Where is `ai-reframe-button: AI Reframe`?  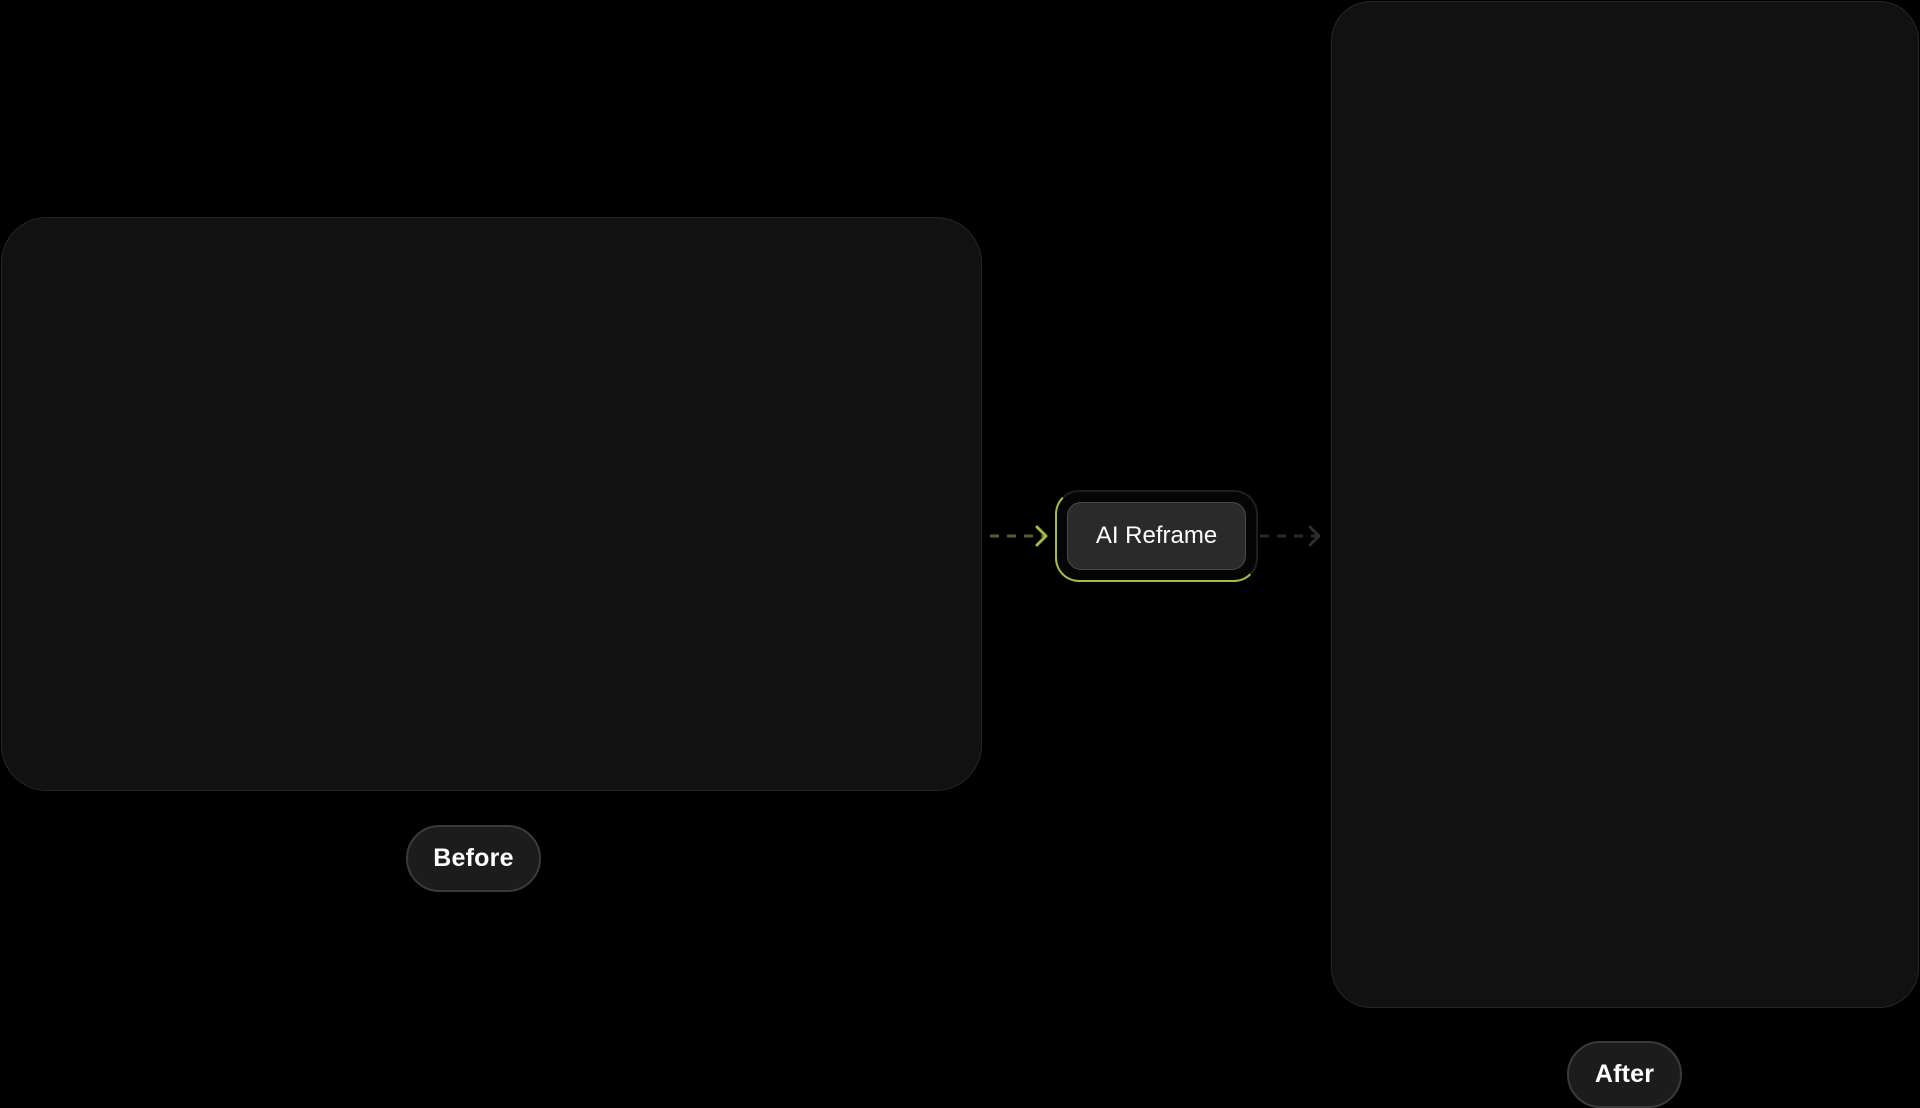 ai-reframe-button: AI Reframe is located at coordinates (1156, 536).